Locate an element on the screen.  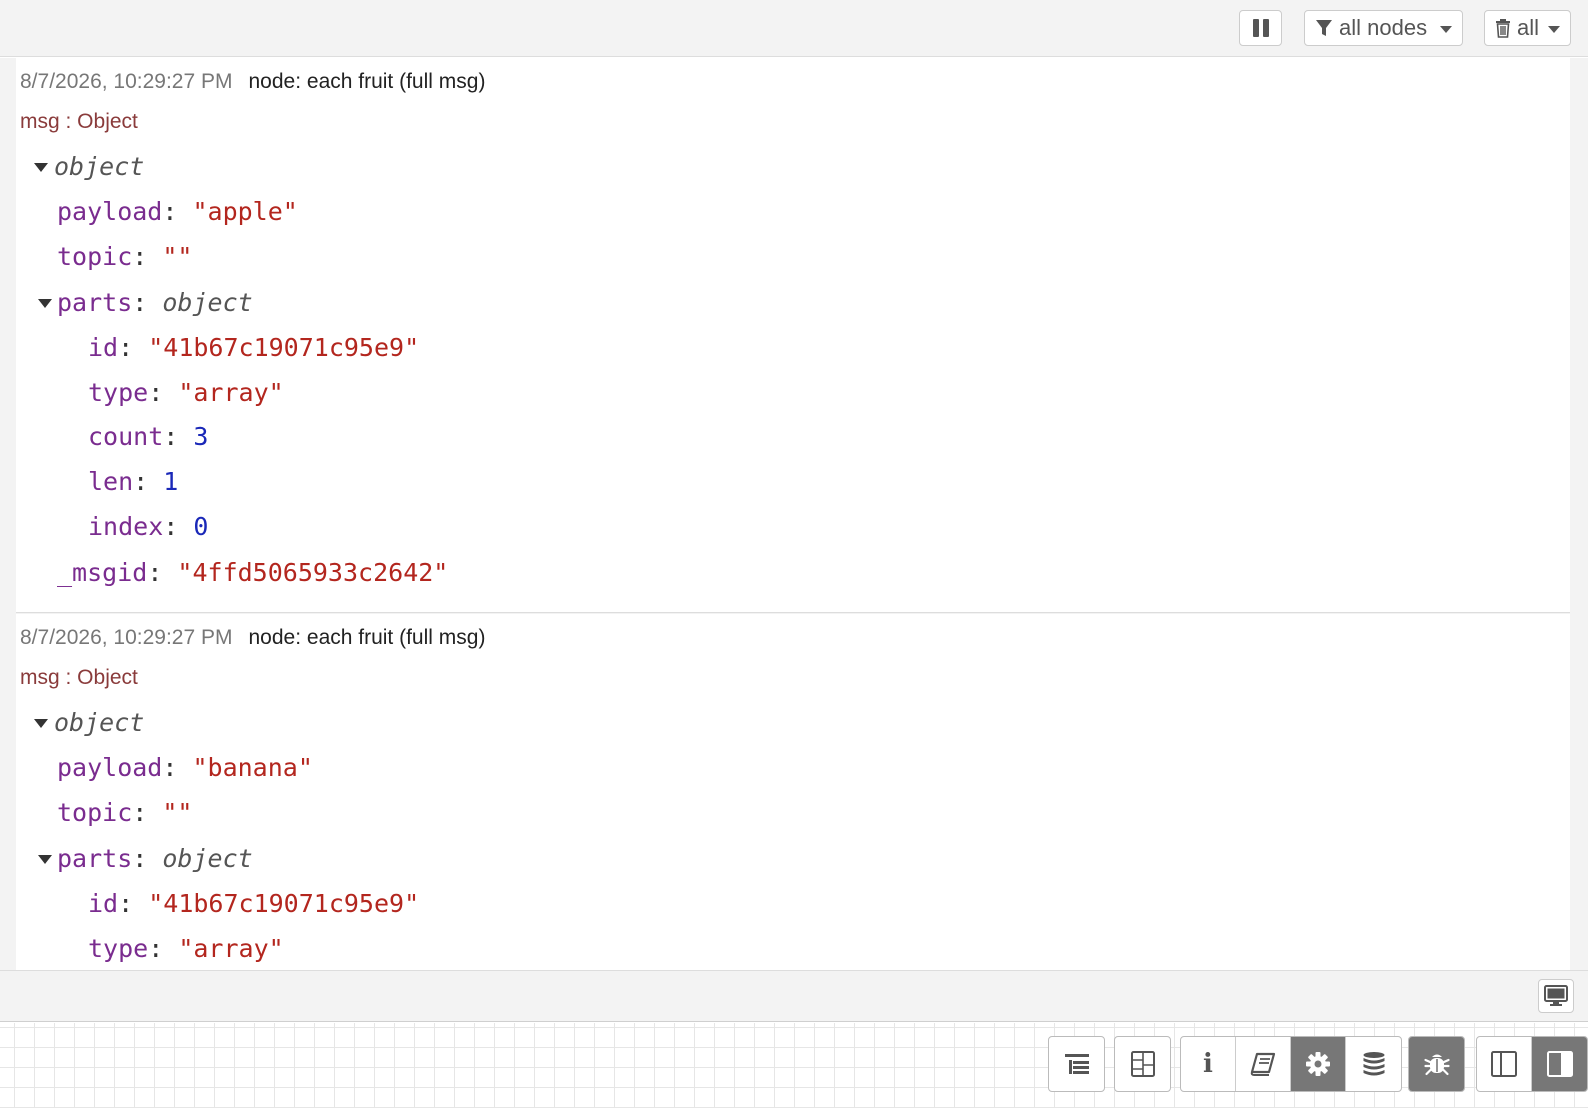
bug-icon is located at coordinates (1436, 1065).